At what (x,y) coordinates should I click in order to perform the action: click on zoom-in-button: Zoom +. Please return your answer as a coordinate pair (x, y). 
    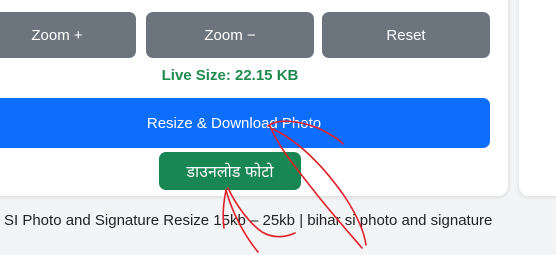
    Looking at the image, I should click on (68, 35).